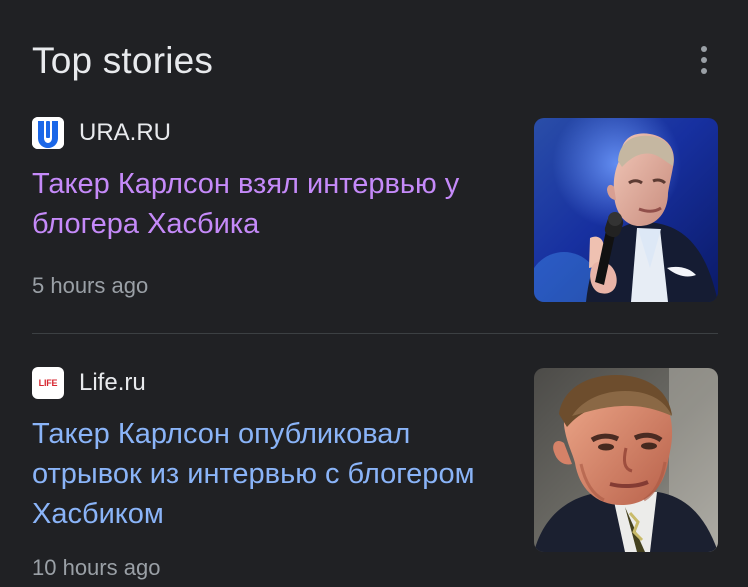 The height and width of the screenshot is (587, 748). I want to click on source-name: Life.ru, so click(112, 382).